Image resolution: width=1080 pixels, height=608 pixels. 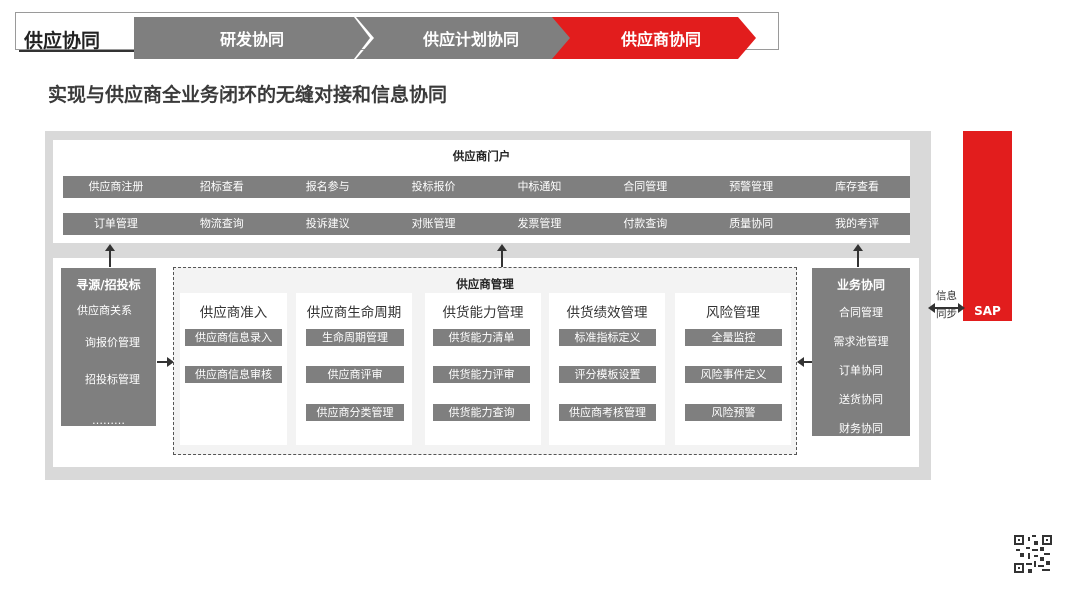 What do you see at coordinates (733, 337) in the screenshot?
I see `column-item: 全量监控` at bounding box center [733, 337].